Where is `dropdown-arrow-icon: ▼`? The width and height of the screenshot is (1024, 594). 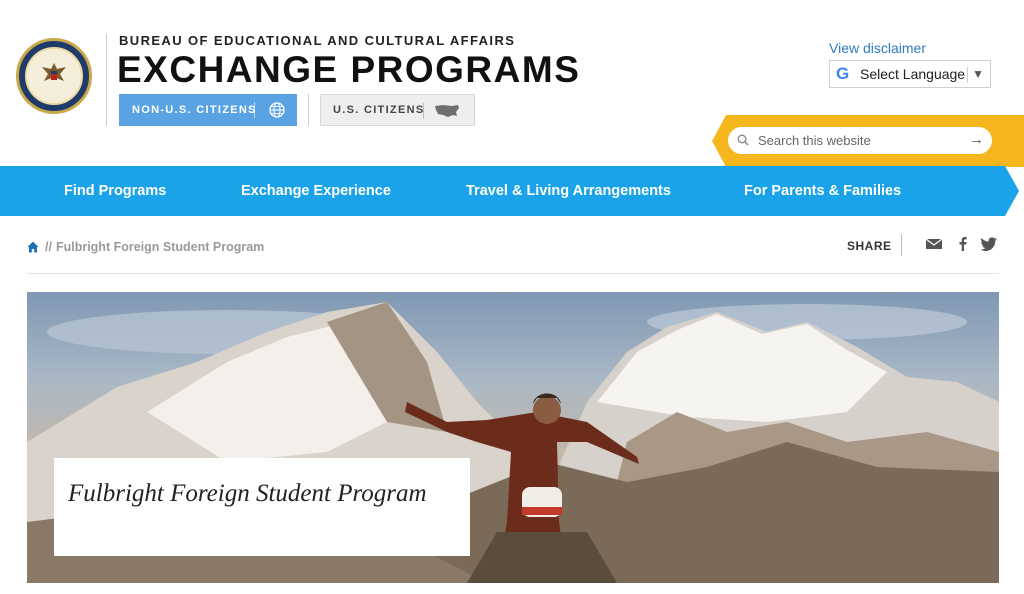
dropdown-arrow-icon: ▼ is located at coordinates (978, 74).